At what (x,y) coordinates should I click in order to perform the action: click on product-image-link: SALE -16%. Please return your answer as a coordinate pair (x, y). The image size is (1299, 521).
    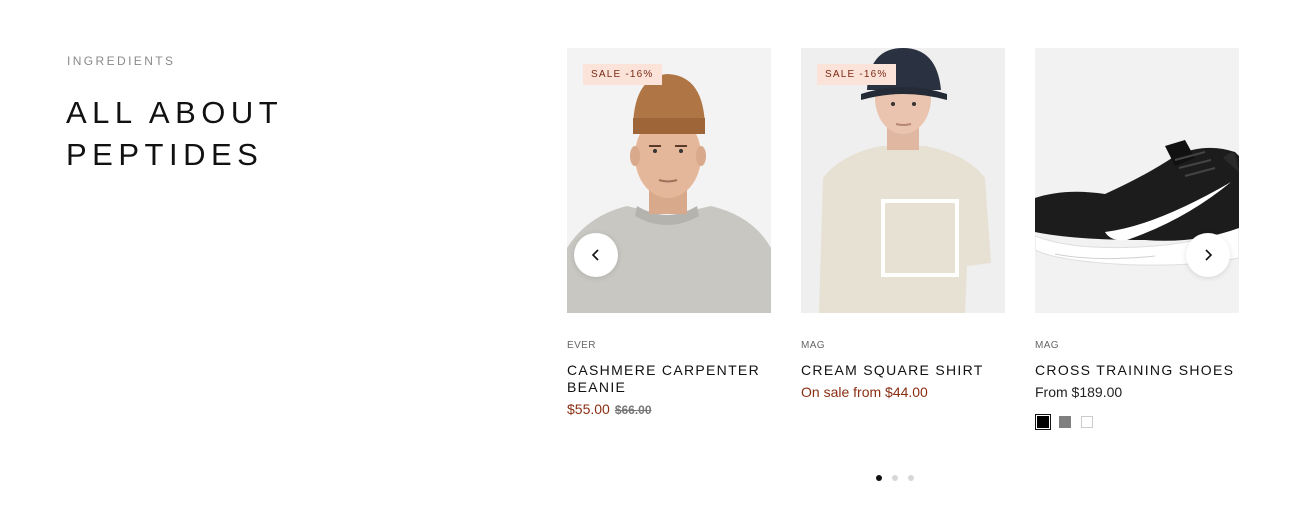
    Looking at the image, I should click on (903, 180).